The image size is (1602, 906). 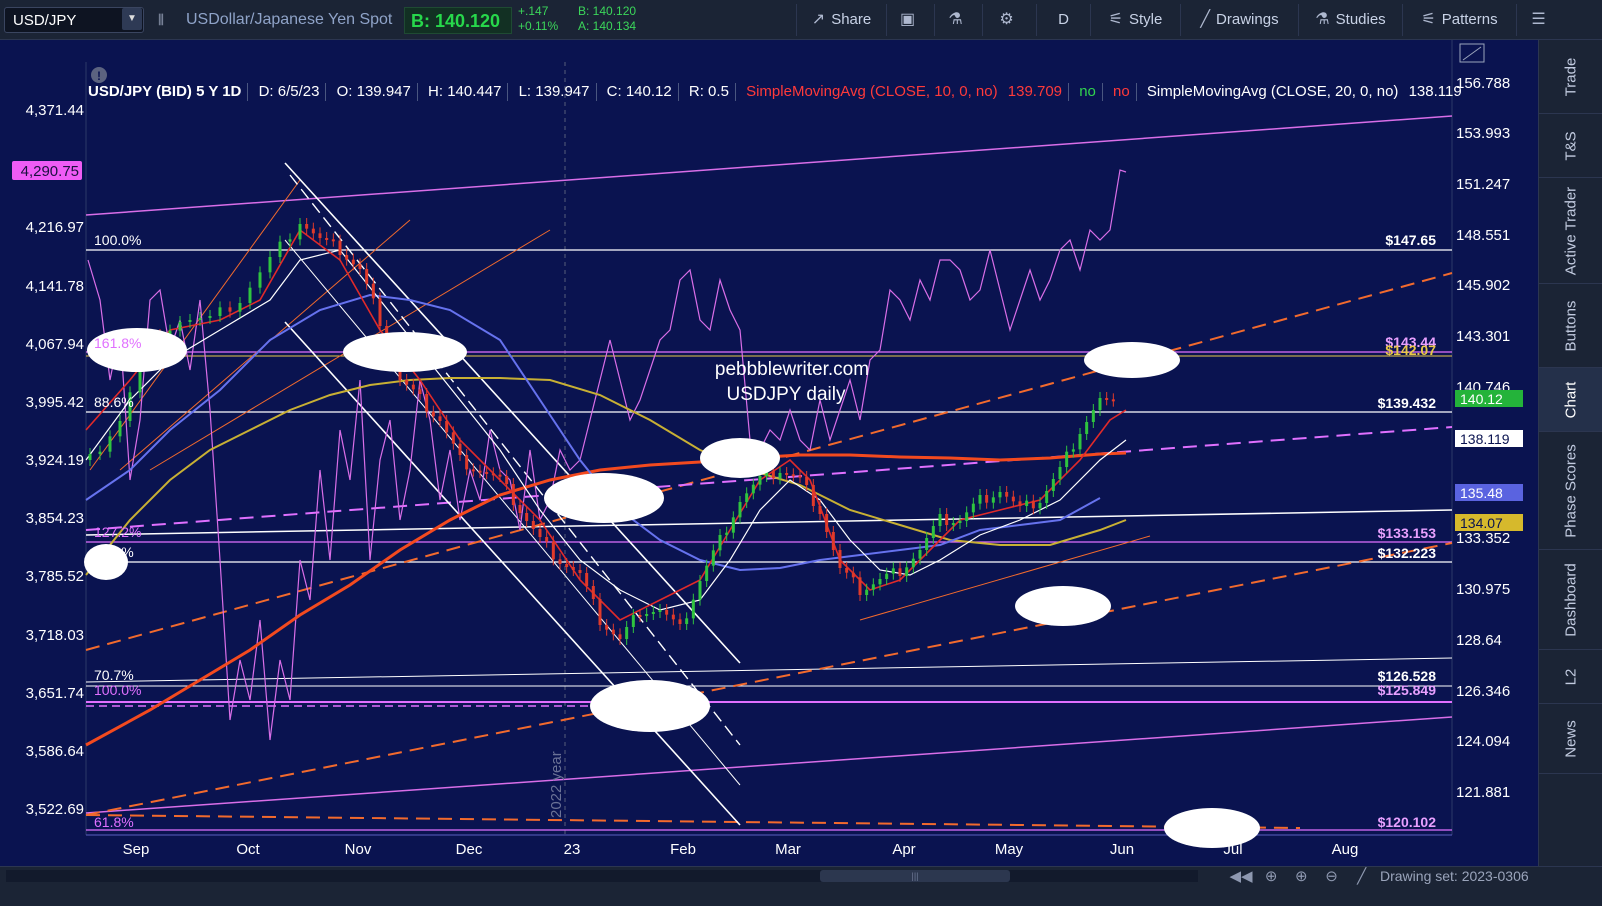 What do you see at coordinates (841, 20) in the screenshot?
I see `share-button: ↗ Share` at bounding box center [841, 20].